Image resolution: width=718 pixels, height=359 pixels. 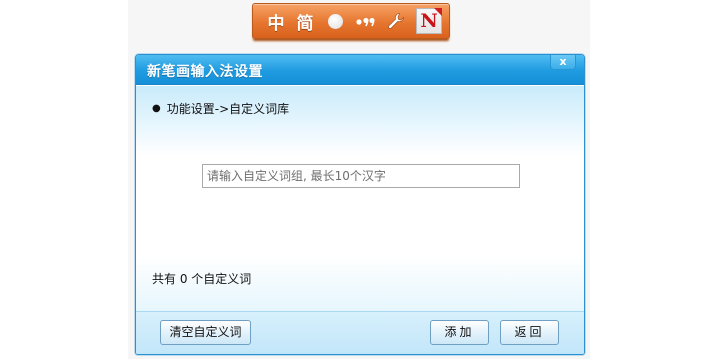 I want to click on settings-button, so click(x=396, y=21).